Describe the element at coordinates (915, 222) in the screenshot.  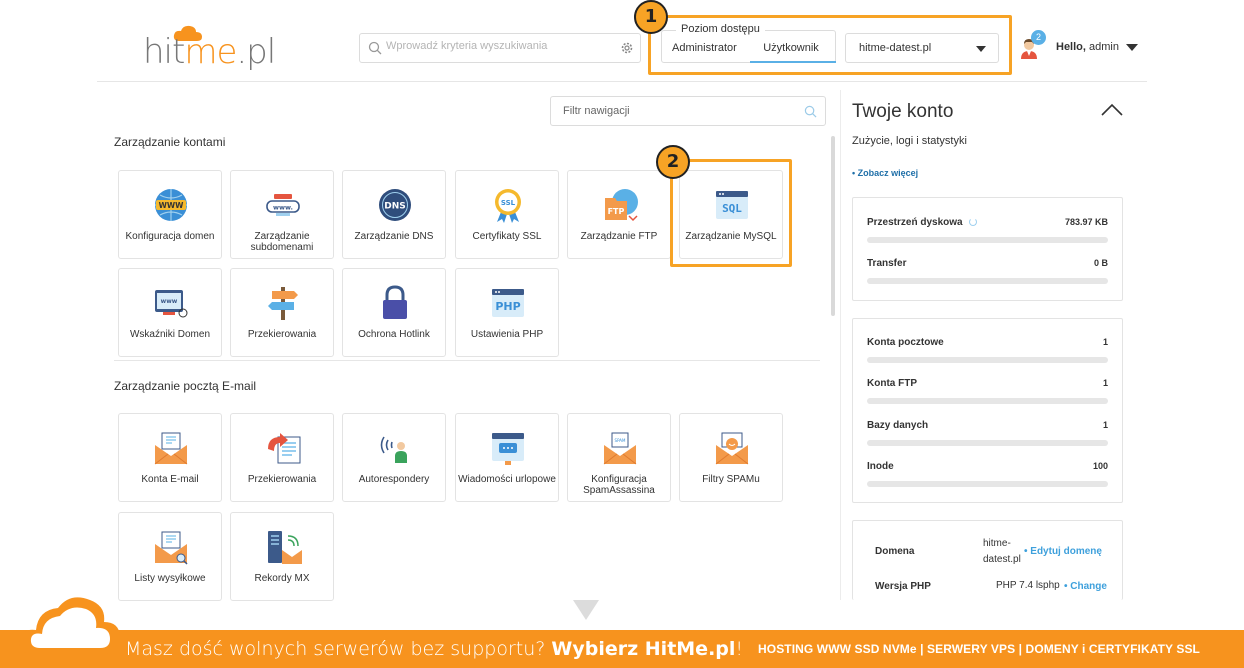
I see `stat-label: Przestrzeń dyskowa` at that location.